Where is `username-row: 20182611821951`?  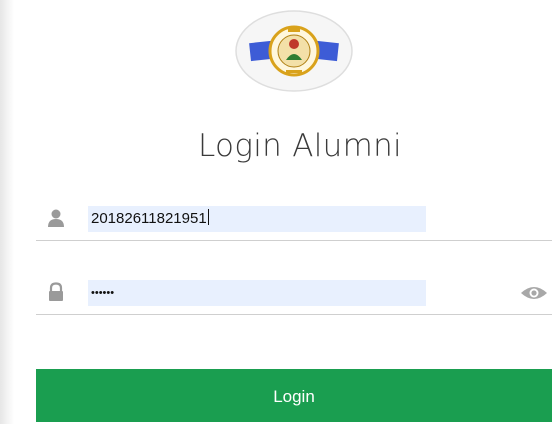 username-row: 20182611821951 is located at coordinates (294, 218).